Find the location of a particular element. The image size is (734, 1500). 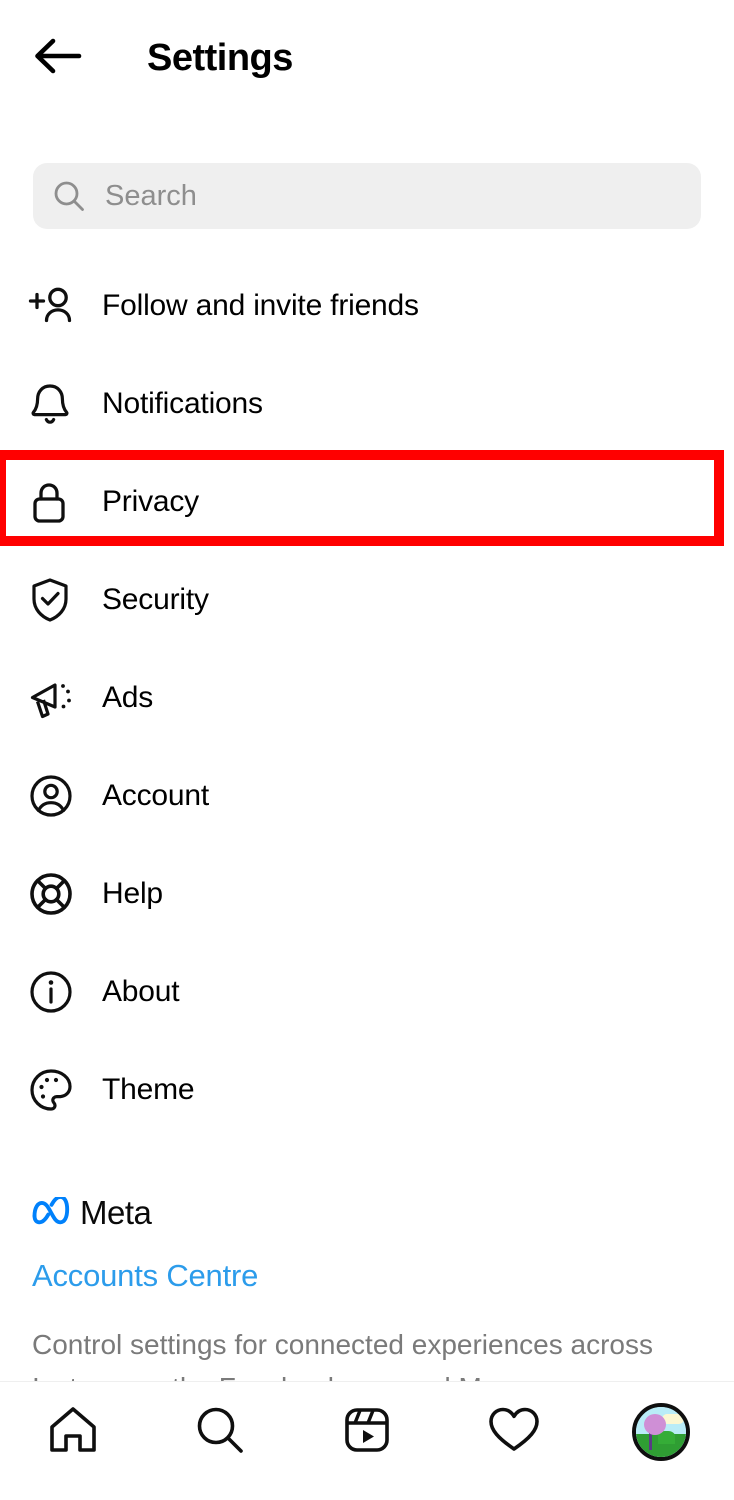

search-input: Search is located at coordinates (367, 196).